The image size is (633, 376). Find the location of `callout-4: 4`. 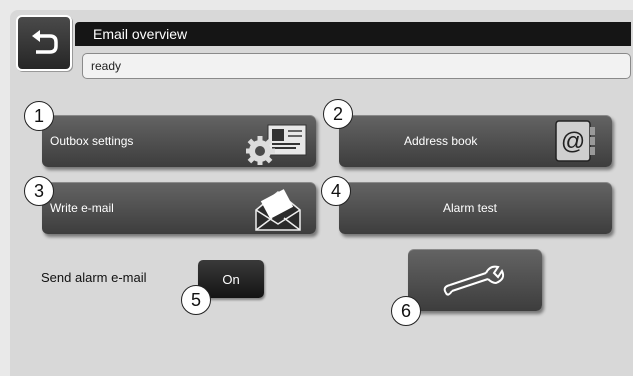

callout-4: 4 is located at coordinates (336, 191).